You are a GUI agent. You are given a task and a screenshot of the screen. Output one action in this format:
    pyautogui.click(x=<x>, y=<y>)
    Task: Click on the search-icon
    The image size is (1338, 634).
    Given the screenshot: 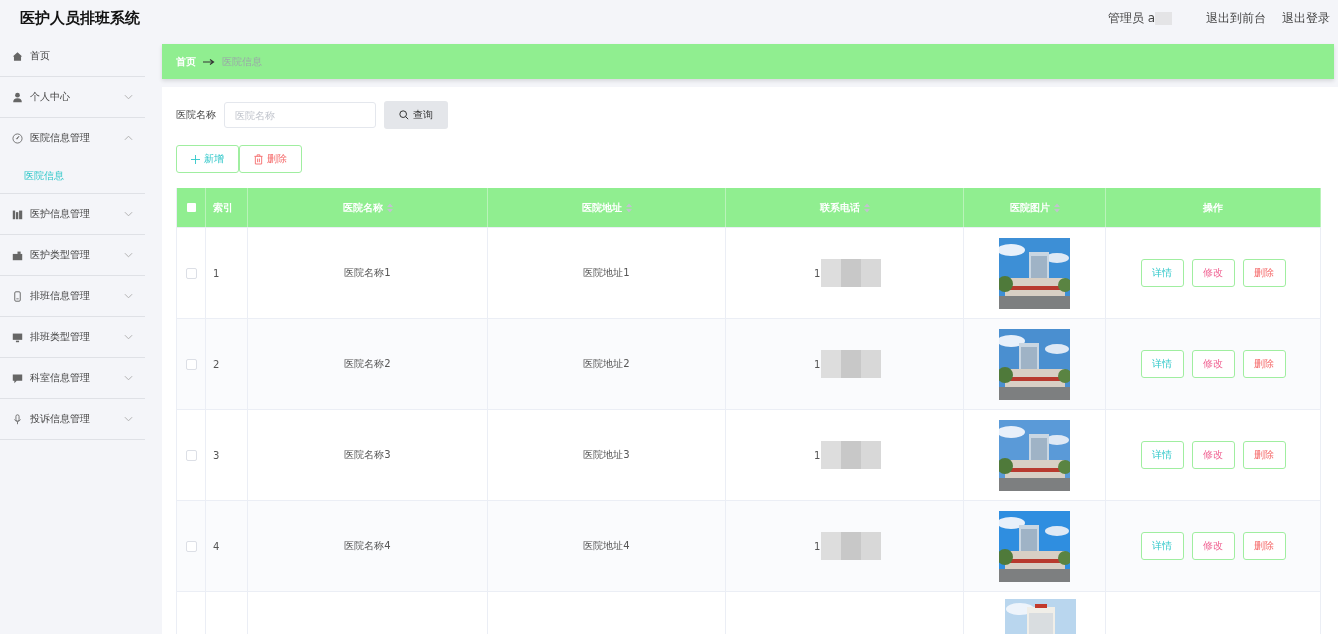 What is the action you would take?
    pyautogui.click(x=404, y=115)
    